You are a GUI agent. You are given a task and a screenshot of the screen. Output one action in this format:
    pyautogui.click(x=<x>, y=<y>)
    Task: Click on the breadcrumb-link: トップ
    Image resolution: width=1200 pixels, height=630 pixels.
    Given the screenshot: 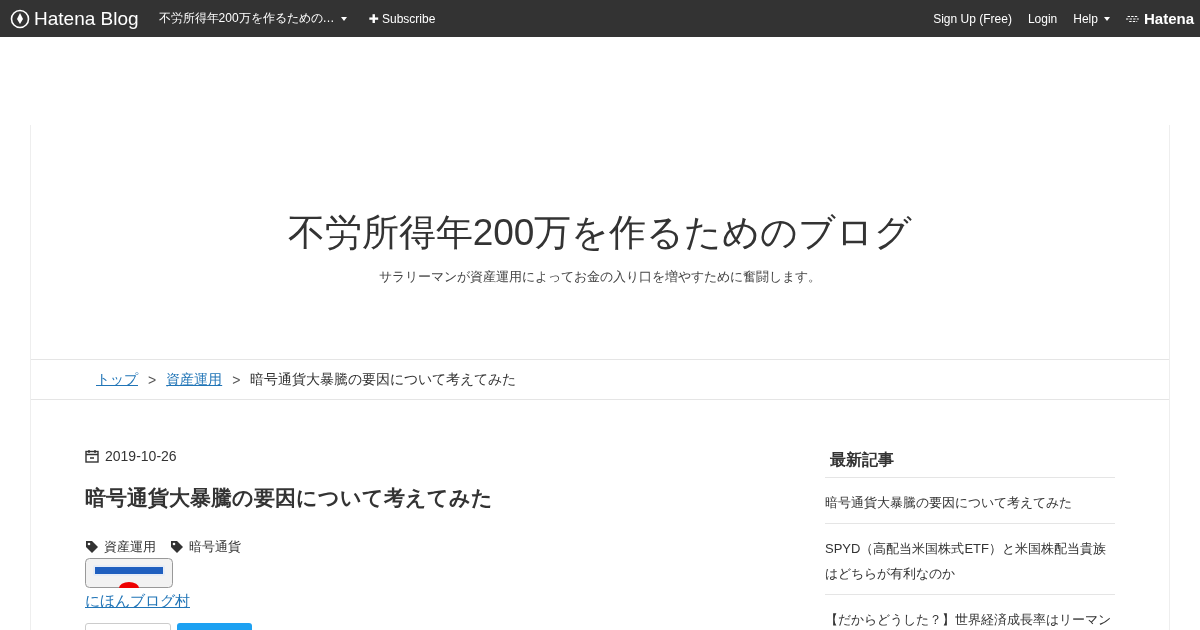 What is the action you would take?
    pyautogui.click(x=117, y=379)
    